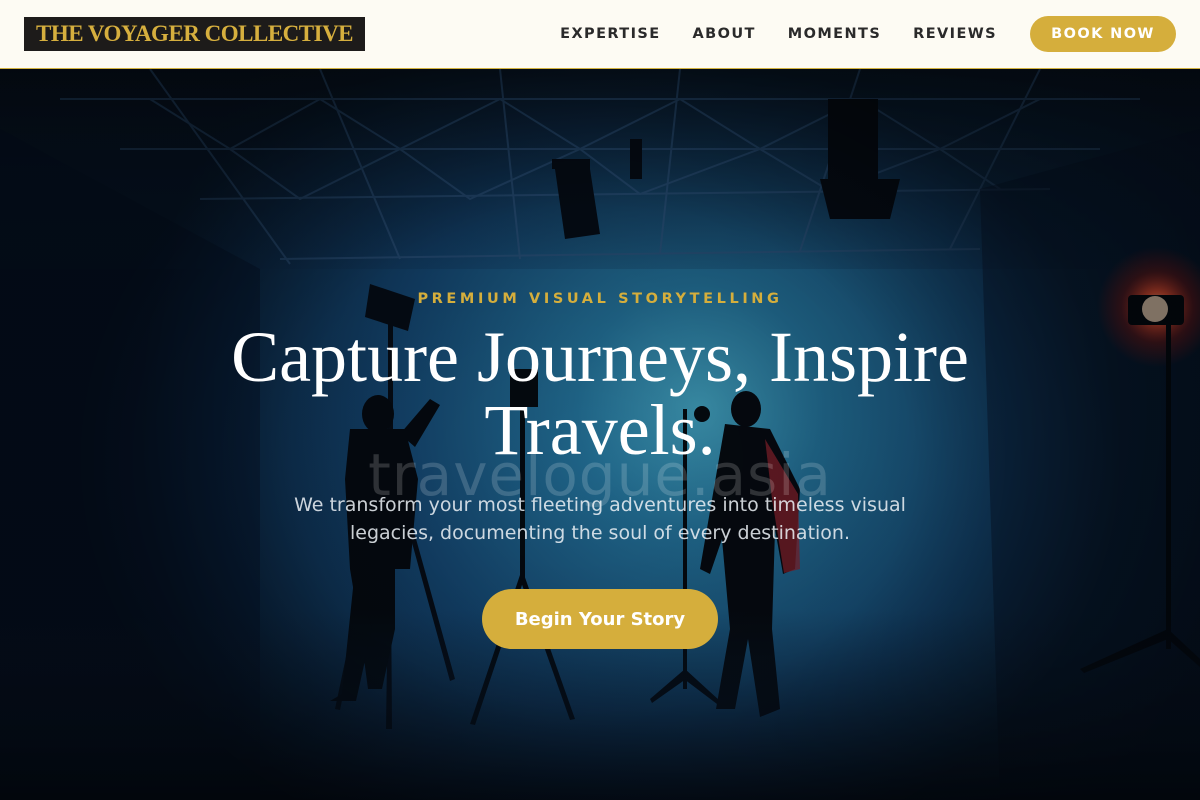 This screenshot has width=1200, height=800. Describe the element at coordinates (955, 34) in the screenshot. I see `nav-link-reviews: REVIEWS` at that location.